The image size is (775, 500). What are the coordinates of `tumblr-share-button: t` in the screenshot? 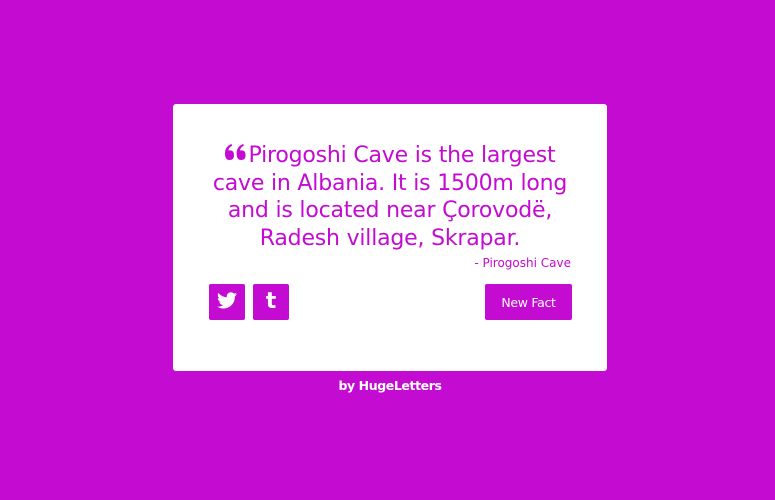 It's located at (271, 302).